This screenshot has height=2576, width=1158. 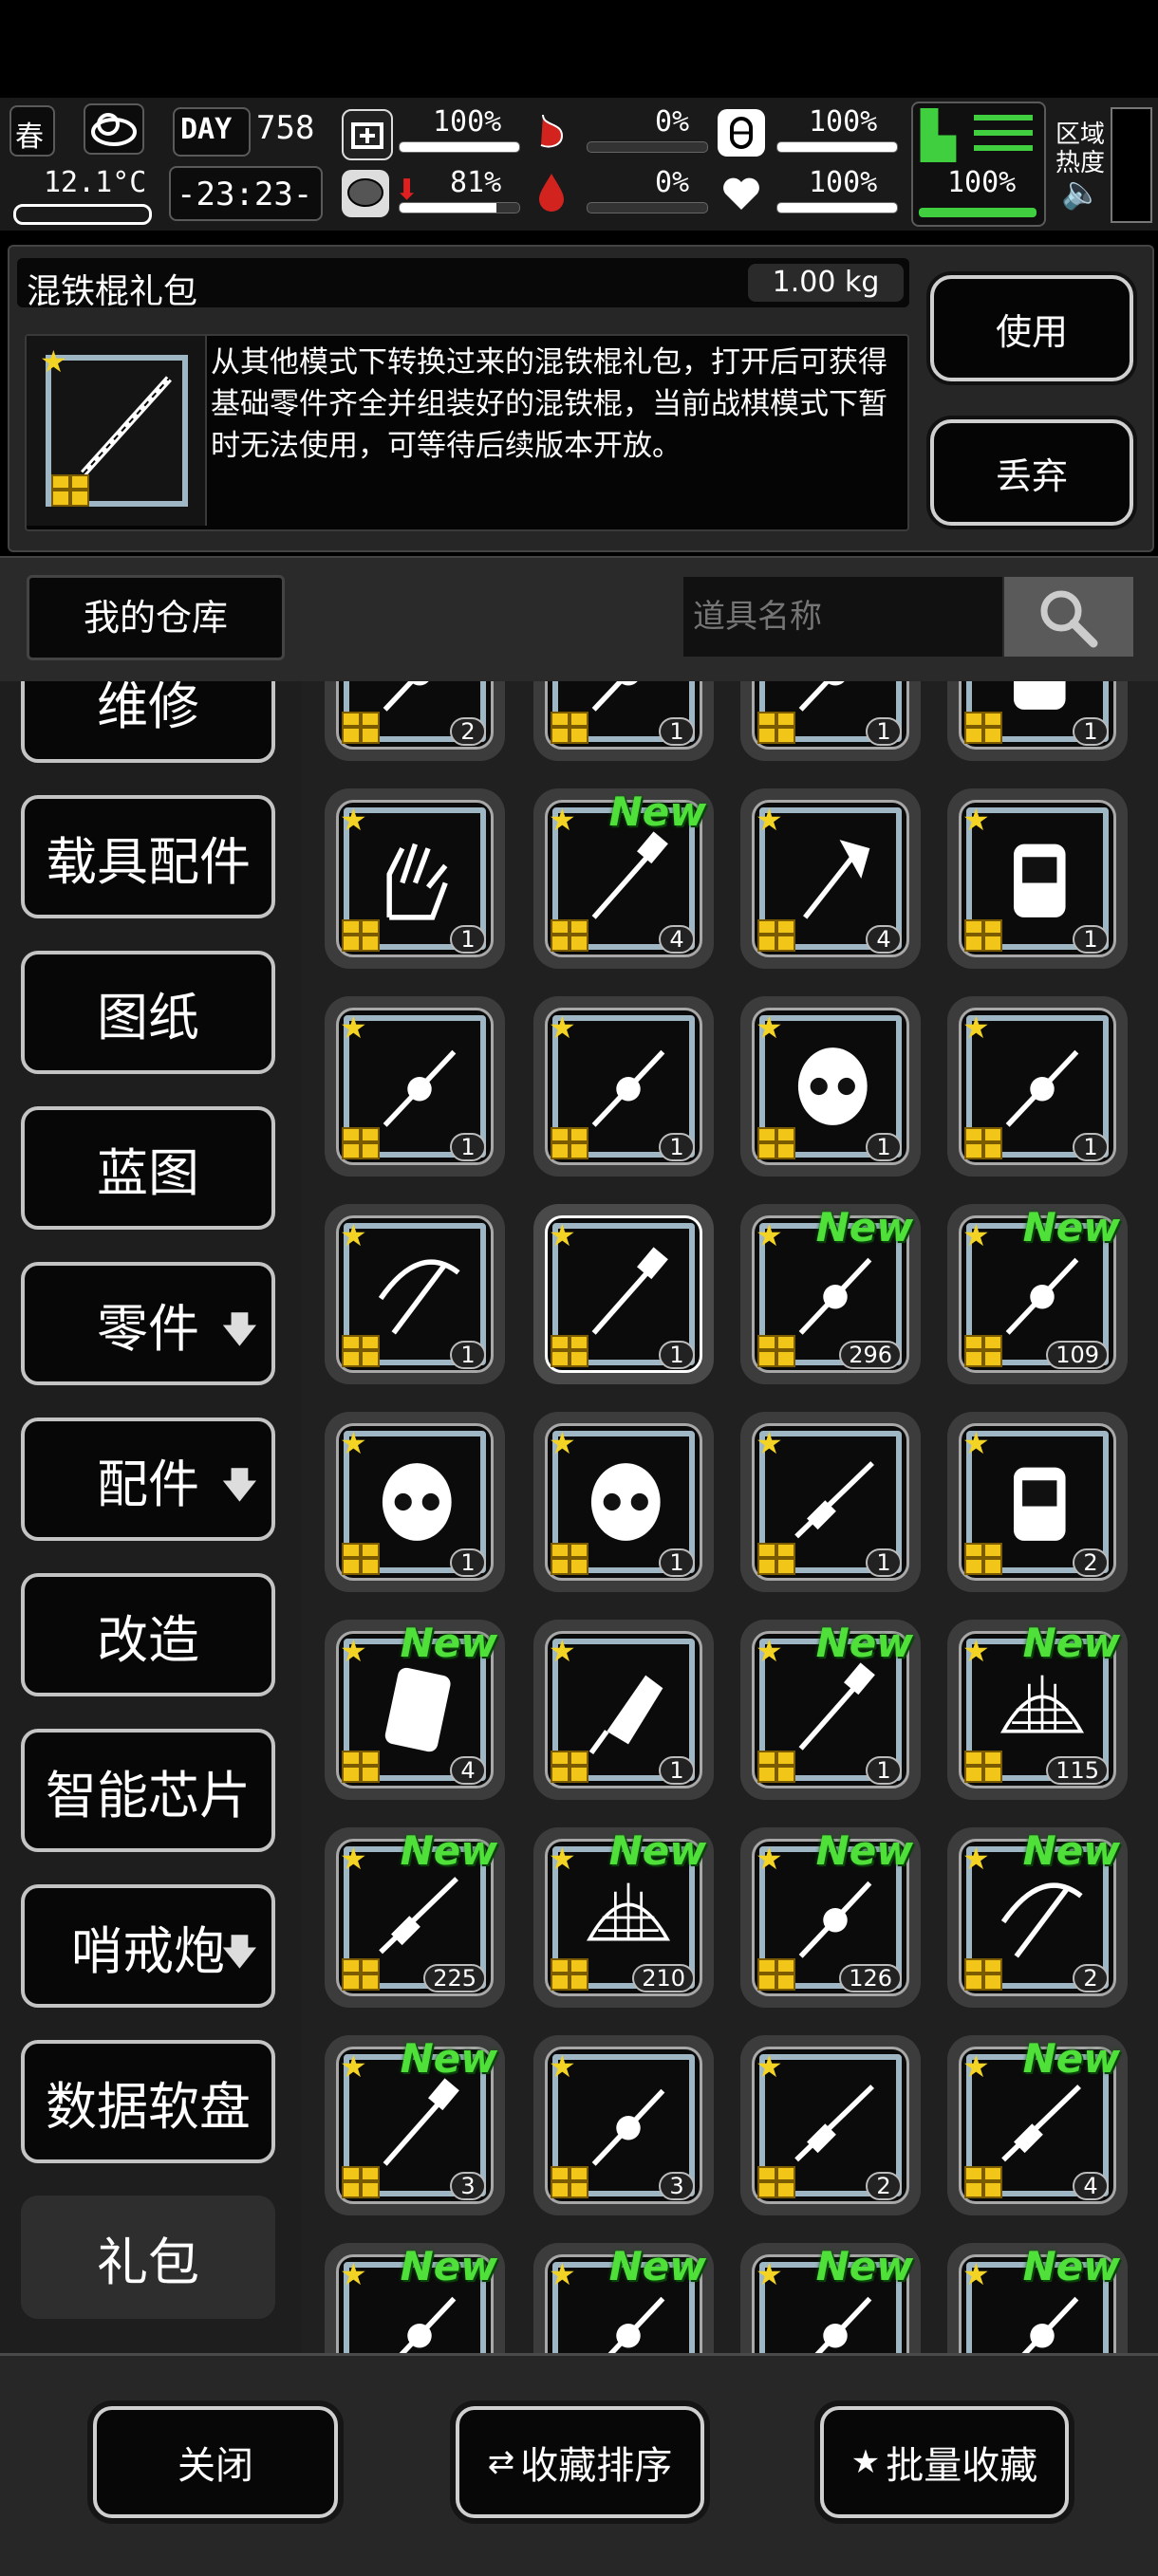 What do you see at coordinates (148, 722) in the screenshot?
I see `sidebar-item: 维修` at bounding box center [148, 722].